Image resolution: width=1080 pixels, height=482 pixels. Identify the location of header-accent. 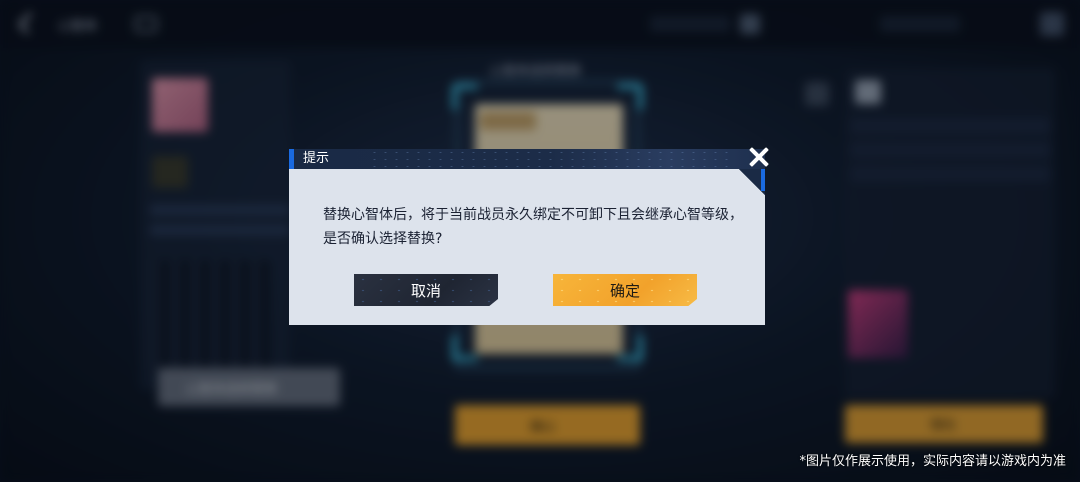
(291, 159).